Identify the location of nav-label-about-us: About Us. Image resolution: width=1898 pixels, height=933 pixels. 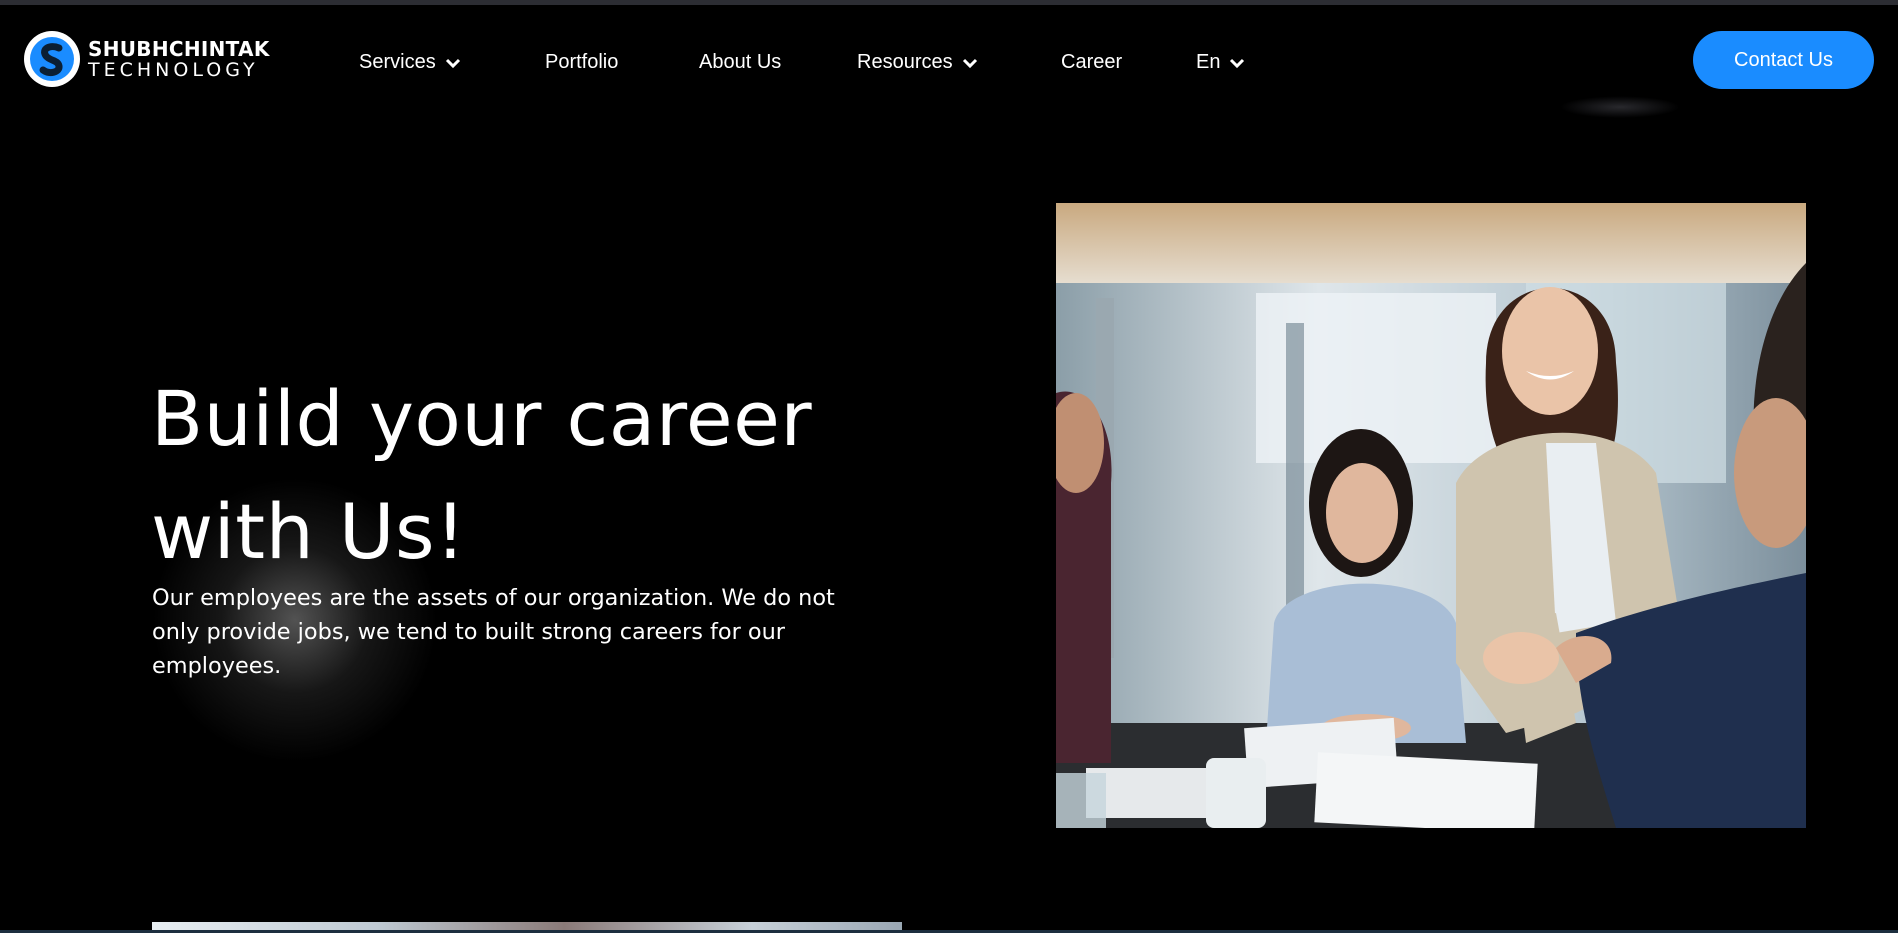
(740, 62).